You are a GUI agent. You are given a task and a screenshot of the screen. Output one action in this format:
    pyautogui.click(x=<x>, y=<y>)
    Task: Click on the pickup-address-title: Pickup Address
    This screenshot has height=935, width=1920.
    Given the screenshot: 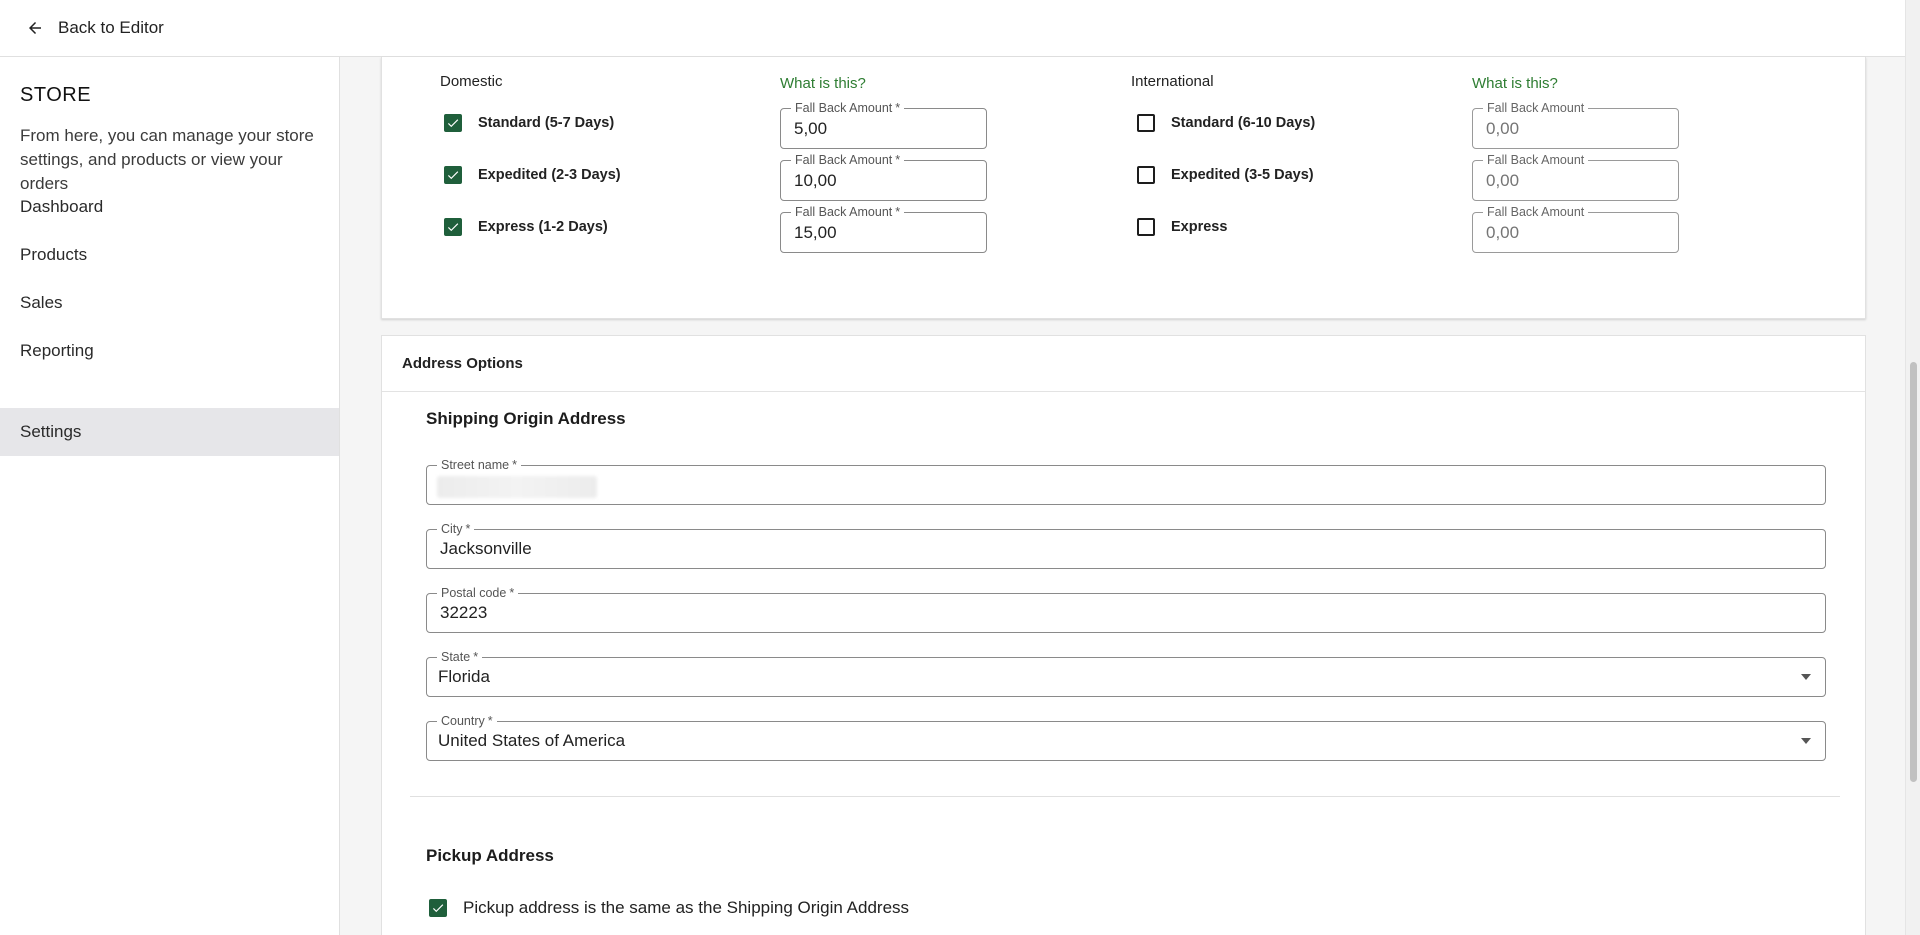 What is the action you would take?
    pyautogui.click(x=490, y=855)
    